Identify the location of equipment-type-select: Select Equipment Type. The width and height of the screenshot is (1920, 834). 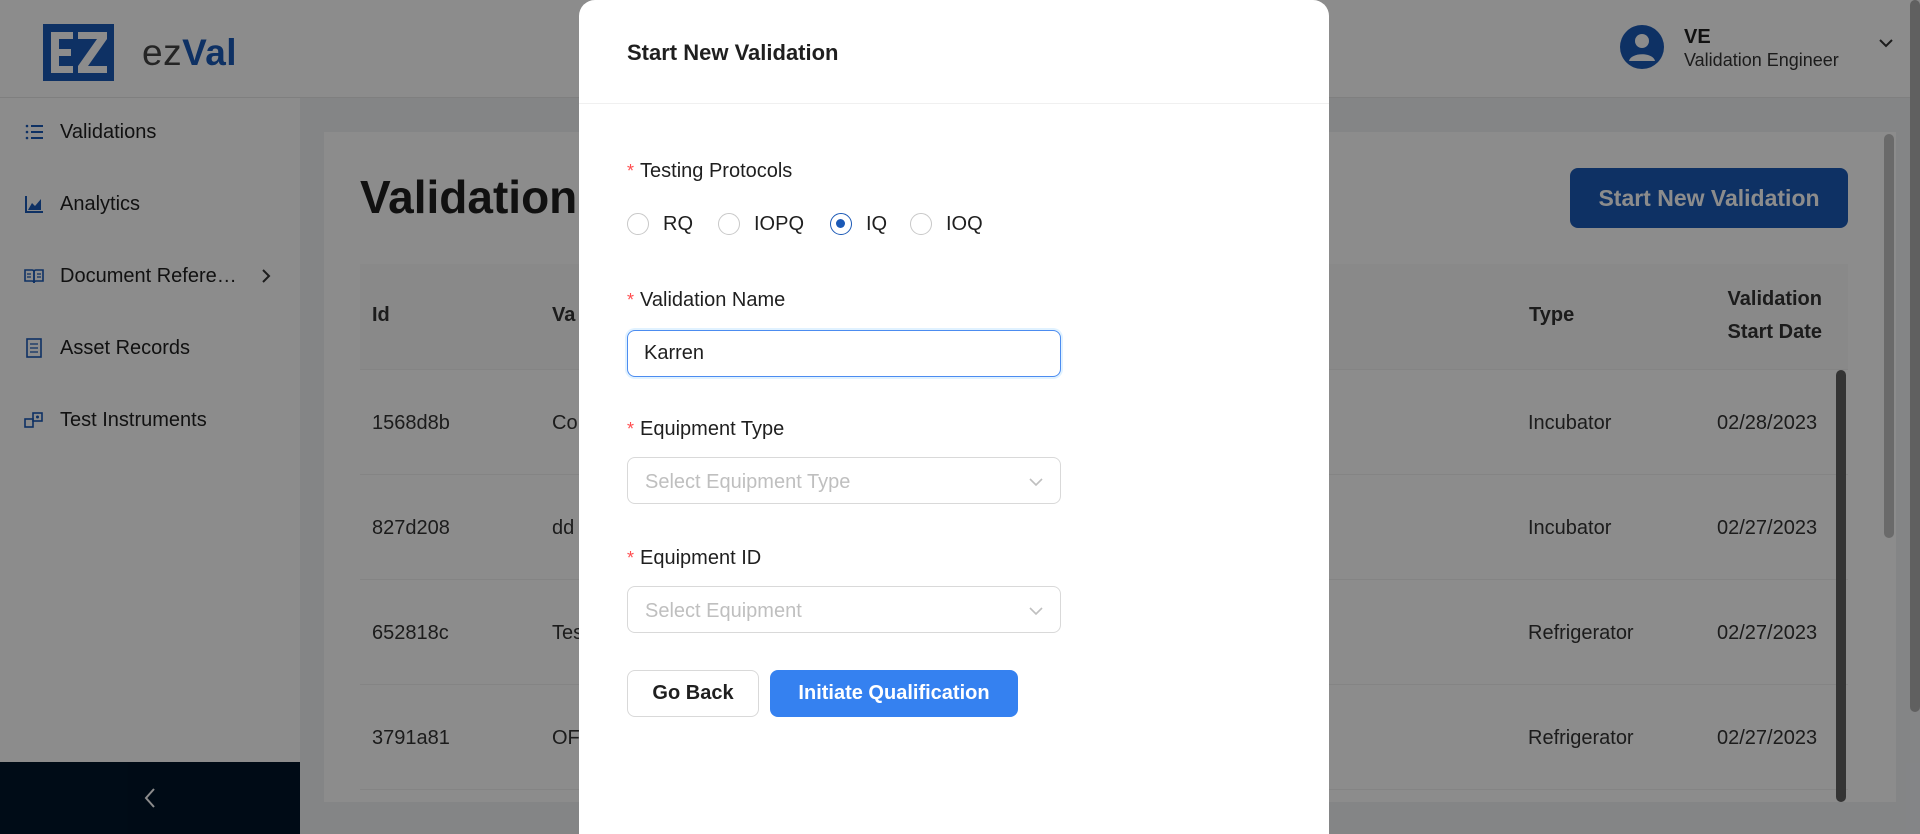
(844, 480).